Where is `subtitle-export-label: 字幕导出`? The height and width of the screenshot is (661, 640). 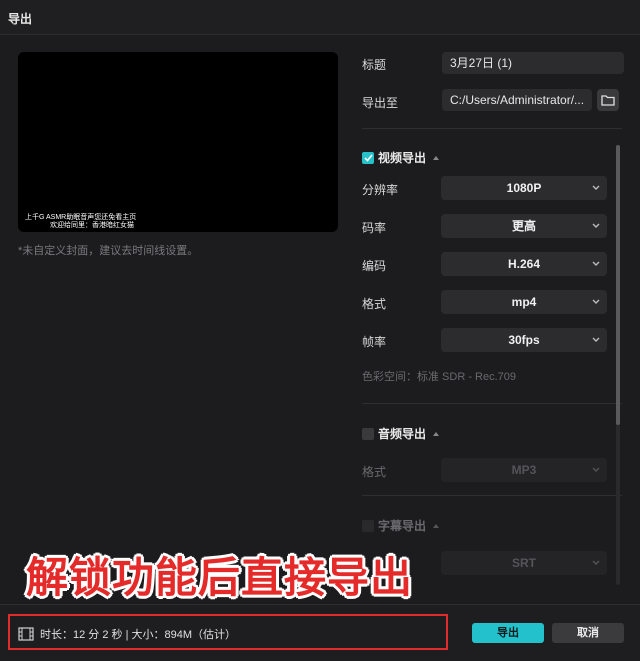
subtitle-export-label: 字幕导出 is located at coordinates (402, 526).